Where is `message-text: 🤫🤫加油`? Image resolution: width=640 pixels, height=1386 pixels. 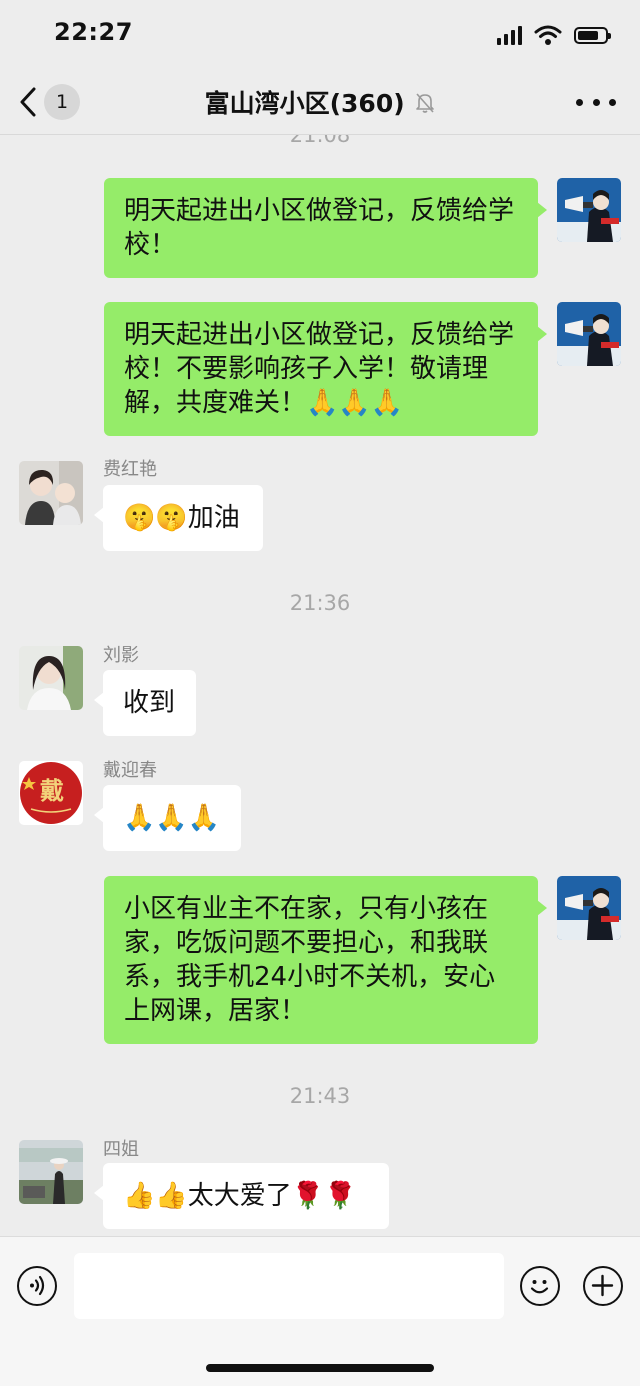
message-text: 🤫🤫加油 is located at coordinates (181, 518).